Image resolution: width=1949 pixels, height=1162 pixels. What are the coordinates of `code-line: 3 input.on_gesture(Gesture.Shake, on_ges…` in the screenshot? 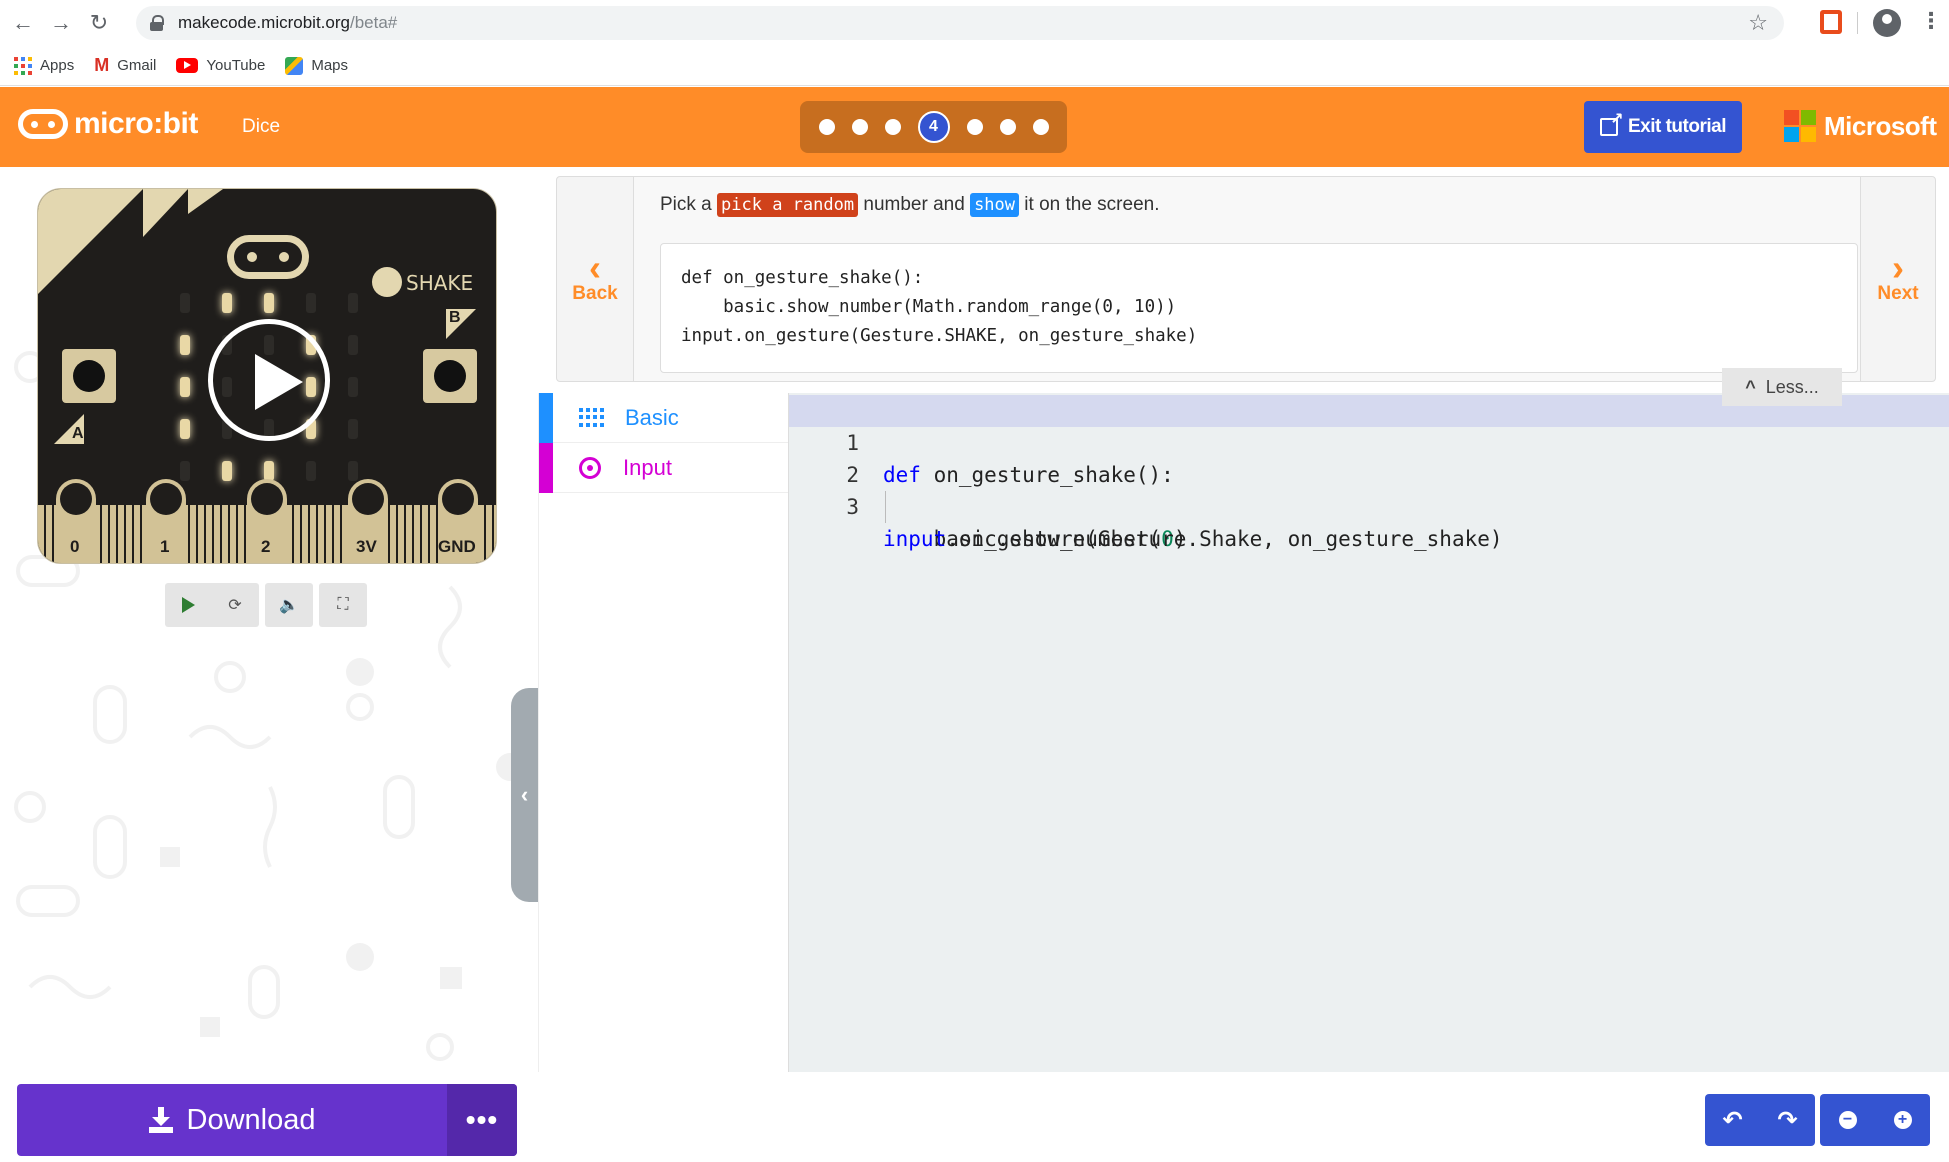 It's located at (1369, 505).